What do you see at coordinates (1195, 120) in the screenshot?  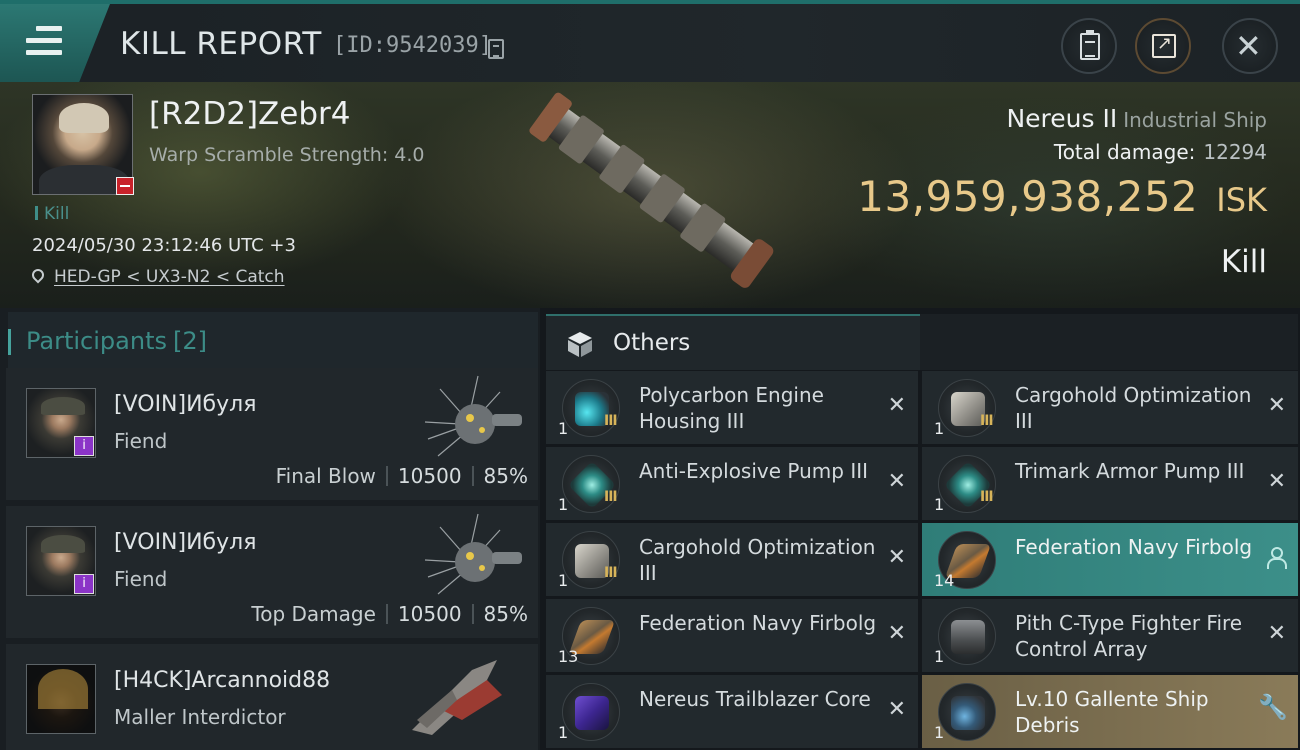 I see `ship-class: Industrial Ship` at bounding box center [1195, 120].